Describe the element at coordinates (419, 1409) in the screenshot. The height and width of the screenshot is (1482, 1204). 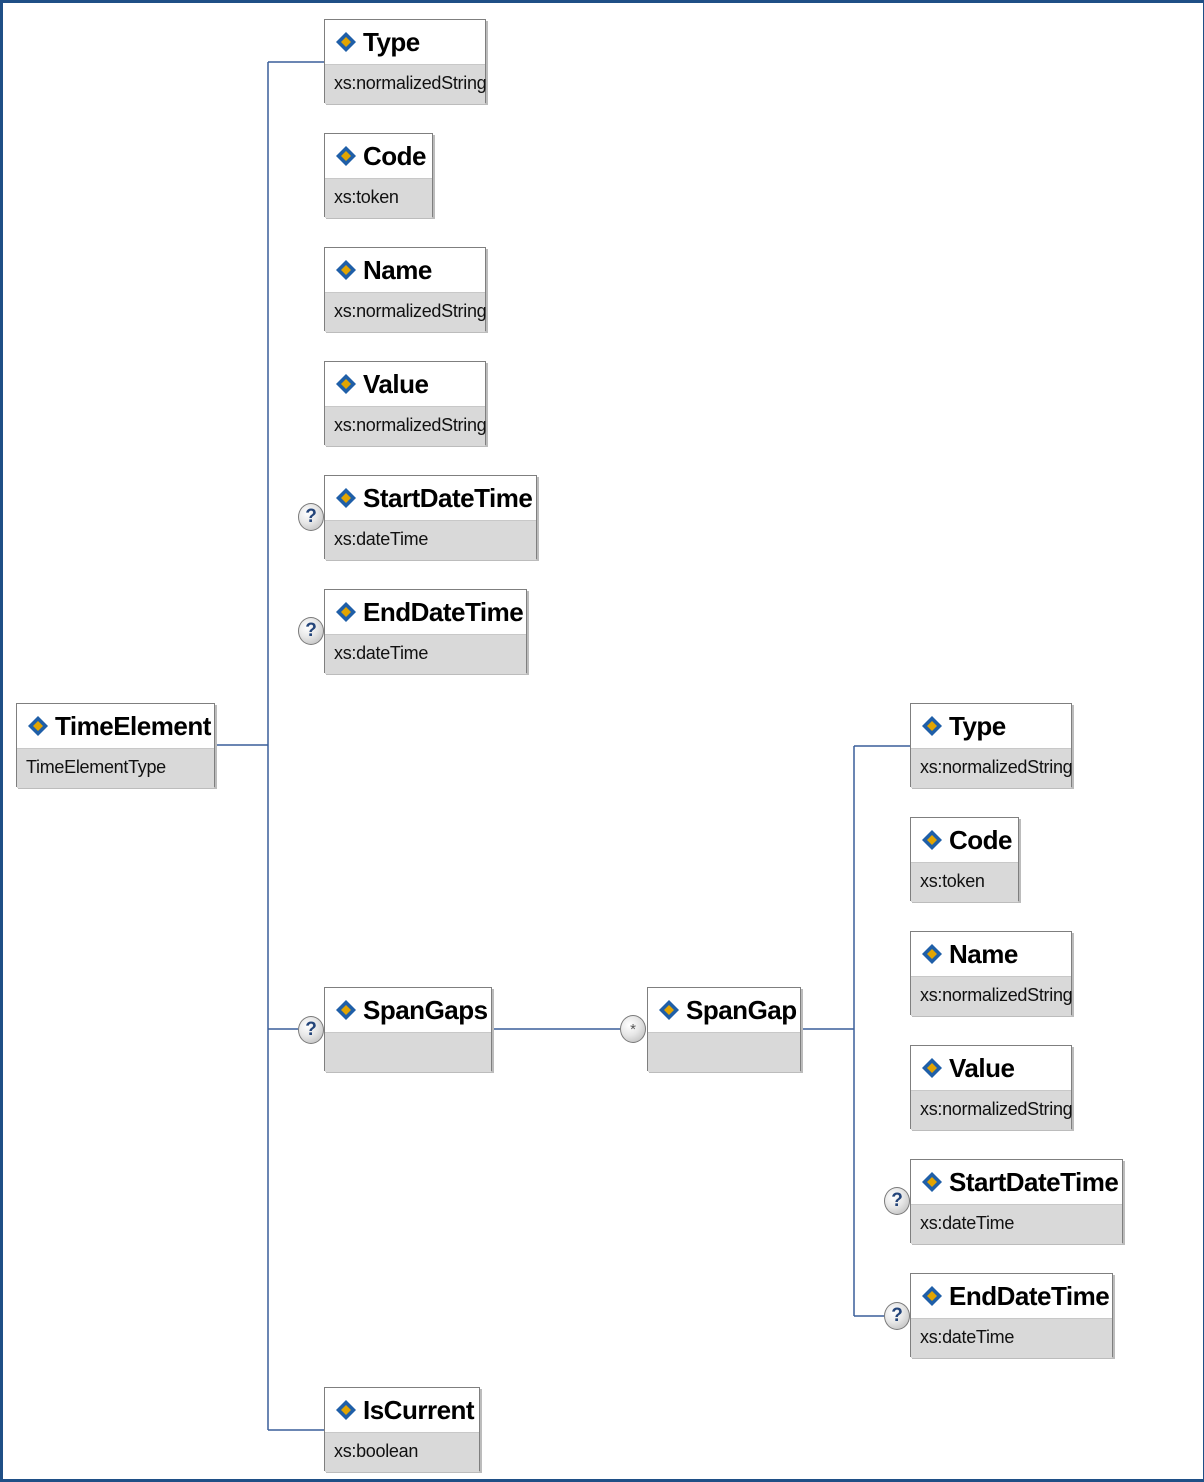
I see `node-name: IsCurrent` at that location.